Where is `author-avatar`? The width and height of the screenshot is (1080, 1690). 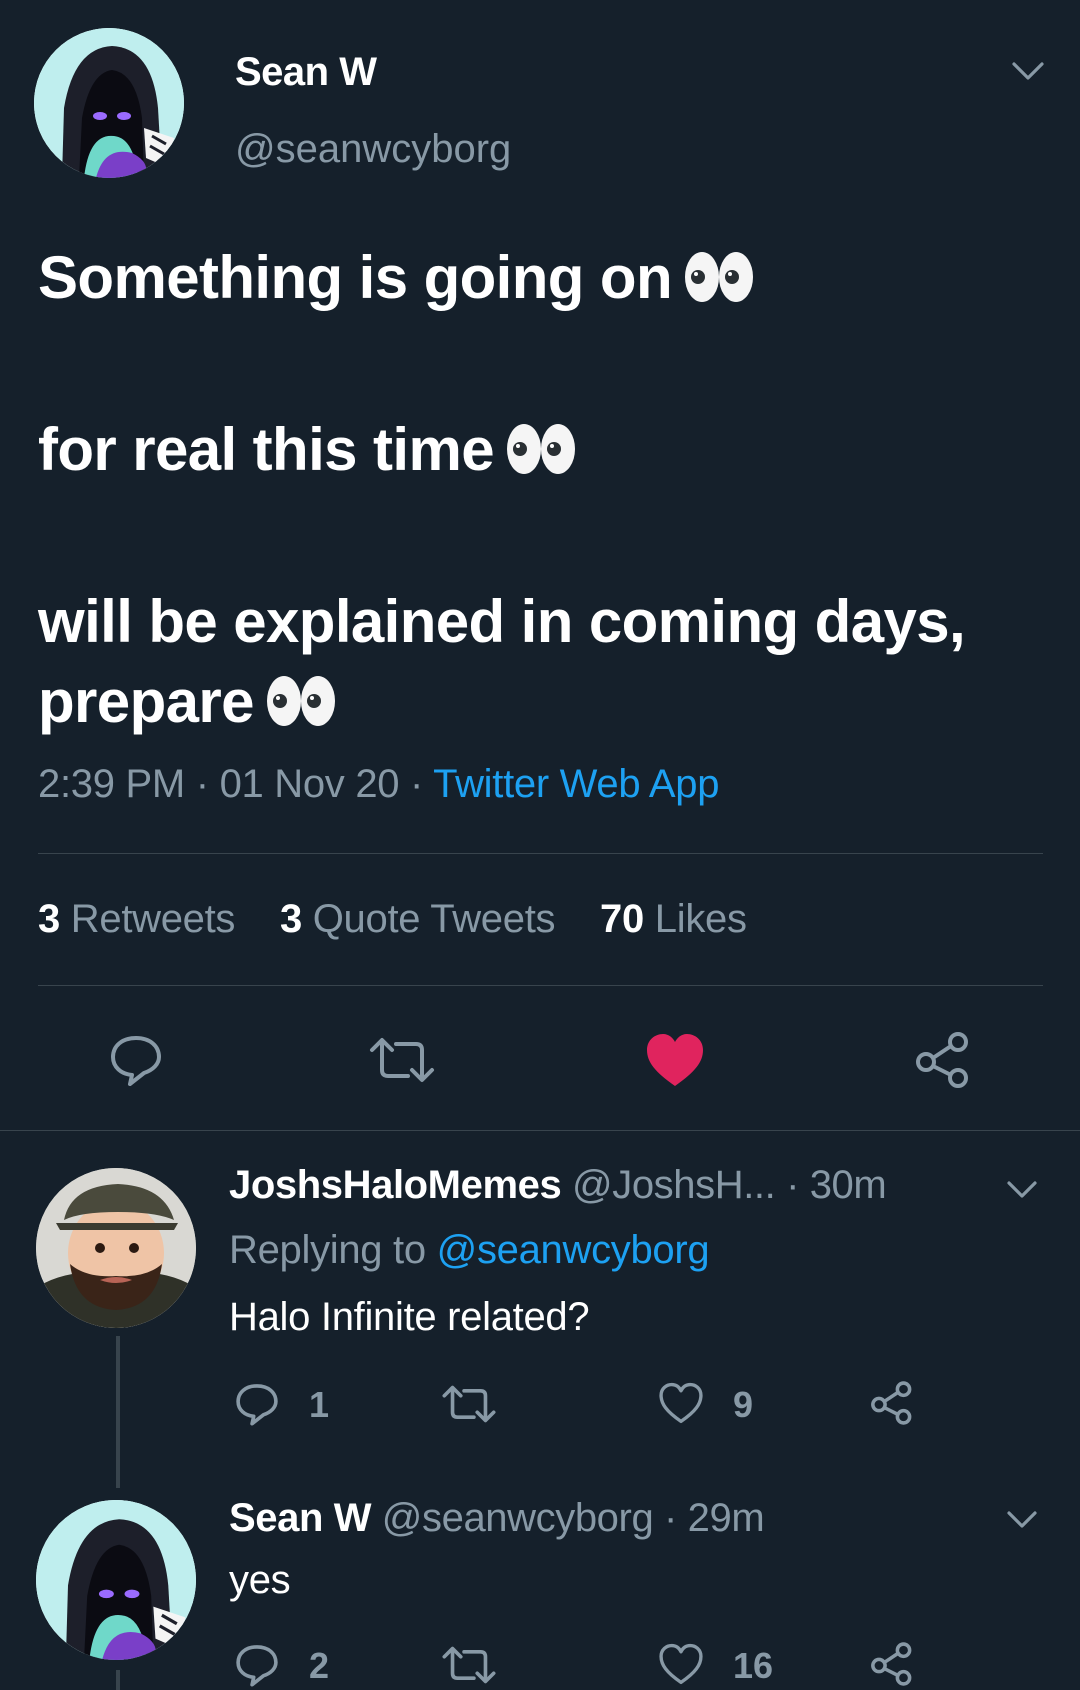 author-avatar is located at coordinates (109, 103).